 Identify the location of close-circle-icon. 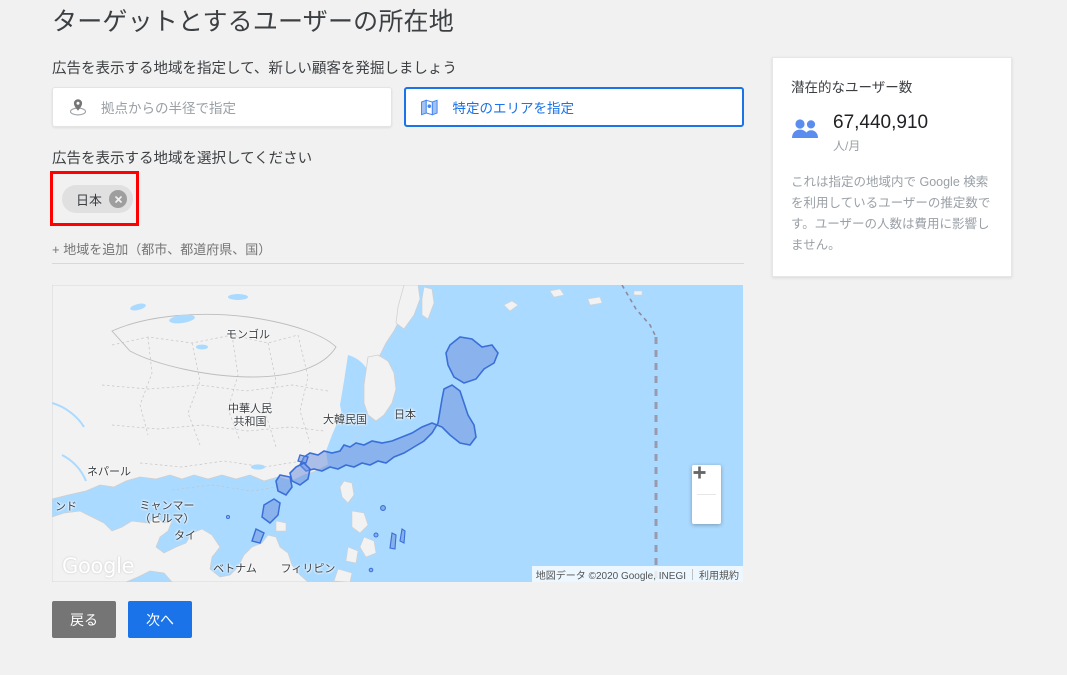
(118, 199).